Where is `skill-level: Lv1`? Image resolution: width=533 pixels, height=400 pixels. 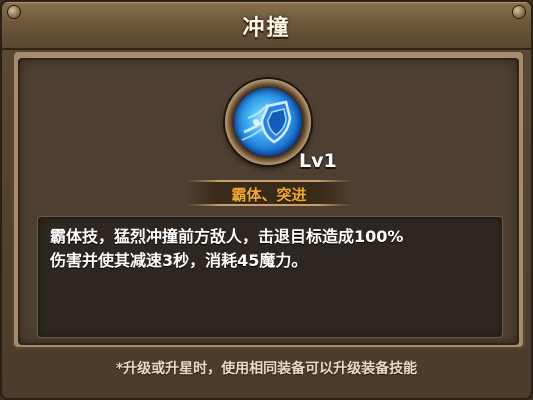 skill-level: Lv1 is located at coordinates (318, 161).